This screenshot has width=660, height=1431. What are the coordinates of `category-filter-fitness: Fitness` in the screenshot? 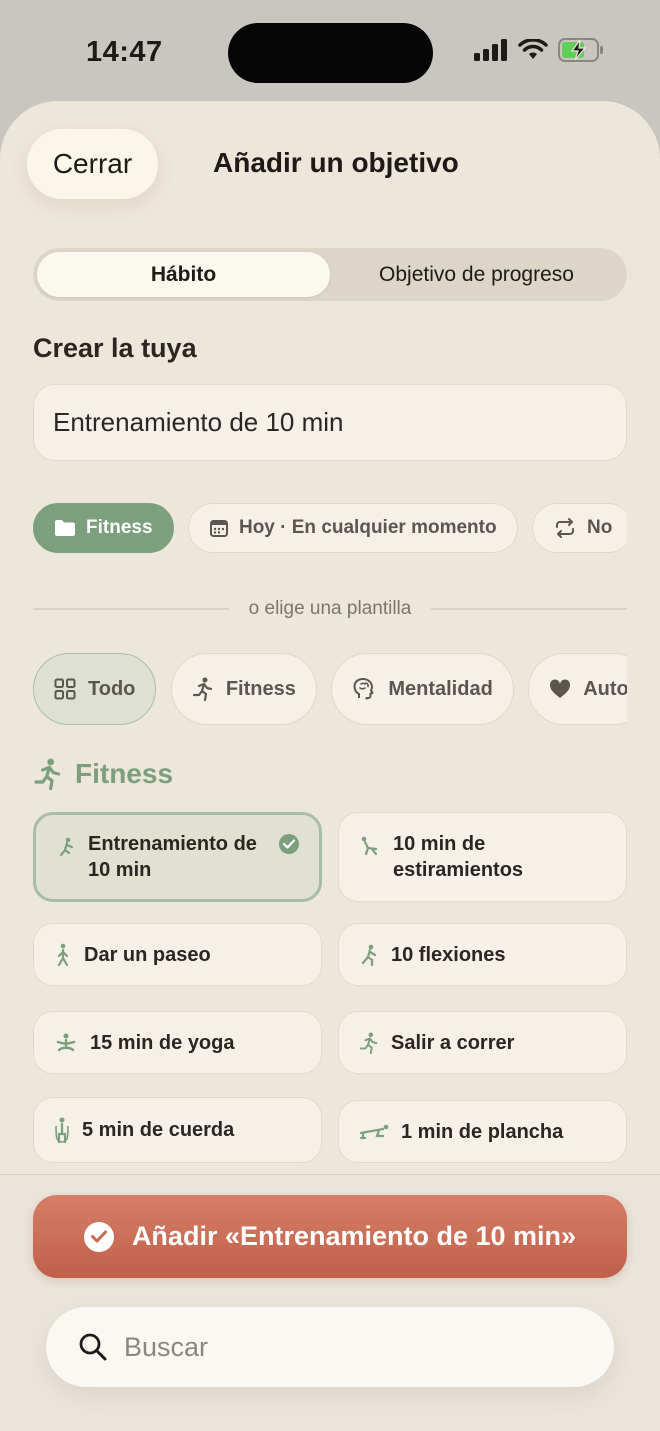 It's located at (243, 689).